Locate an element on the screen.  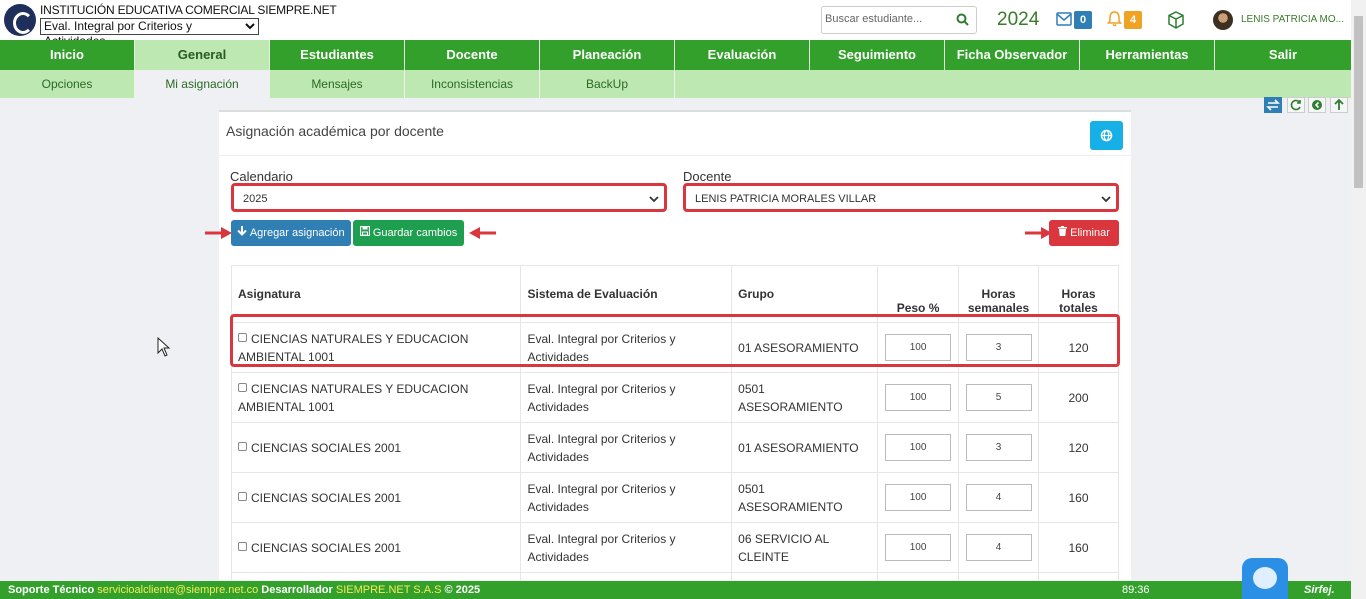
subnav-mensajes: Mensajes is located at coordinates (337, 84).